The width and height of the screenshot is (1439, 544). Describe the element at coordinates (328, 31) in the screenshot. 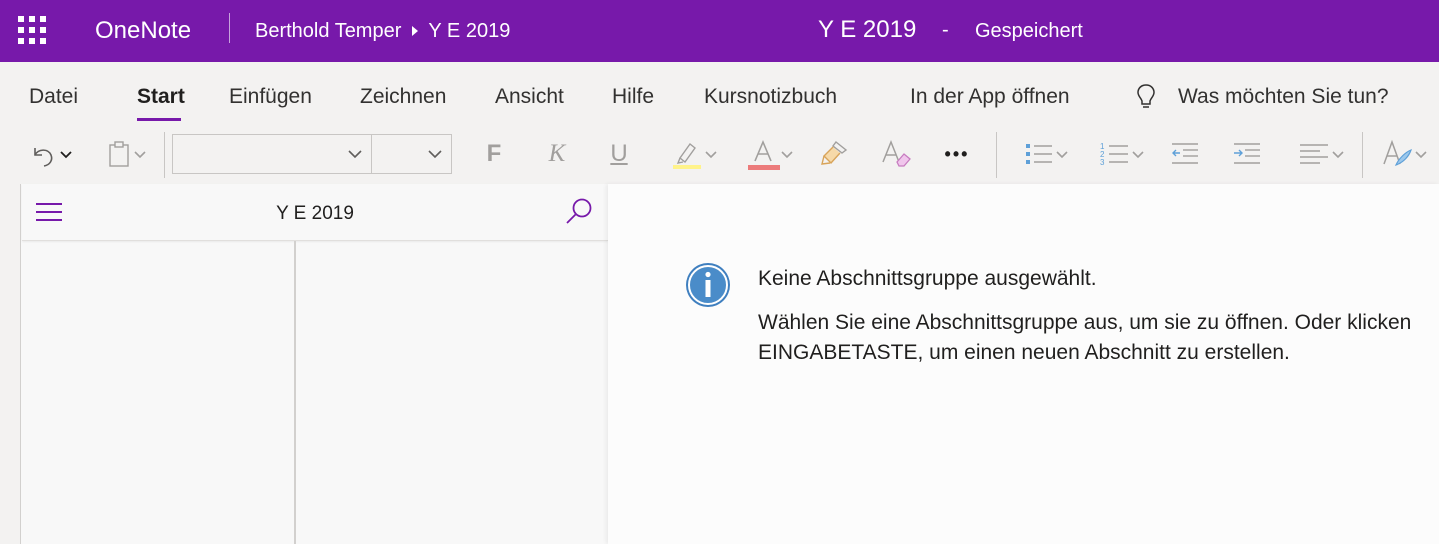

I see `breadcrumb-owner: Berthold Temper` at that location.